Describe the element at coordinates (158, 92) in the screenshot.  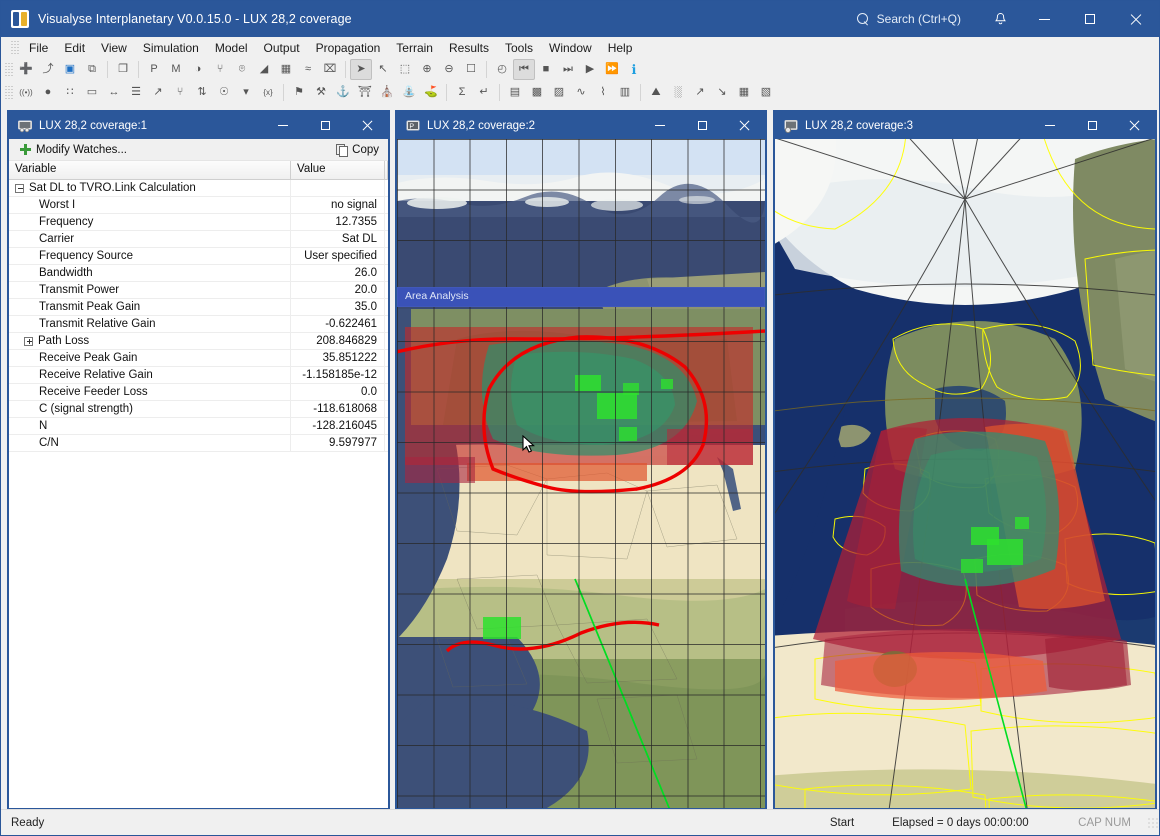
I see `add-vector-icon: ↗` at that location.